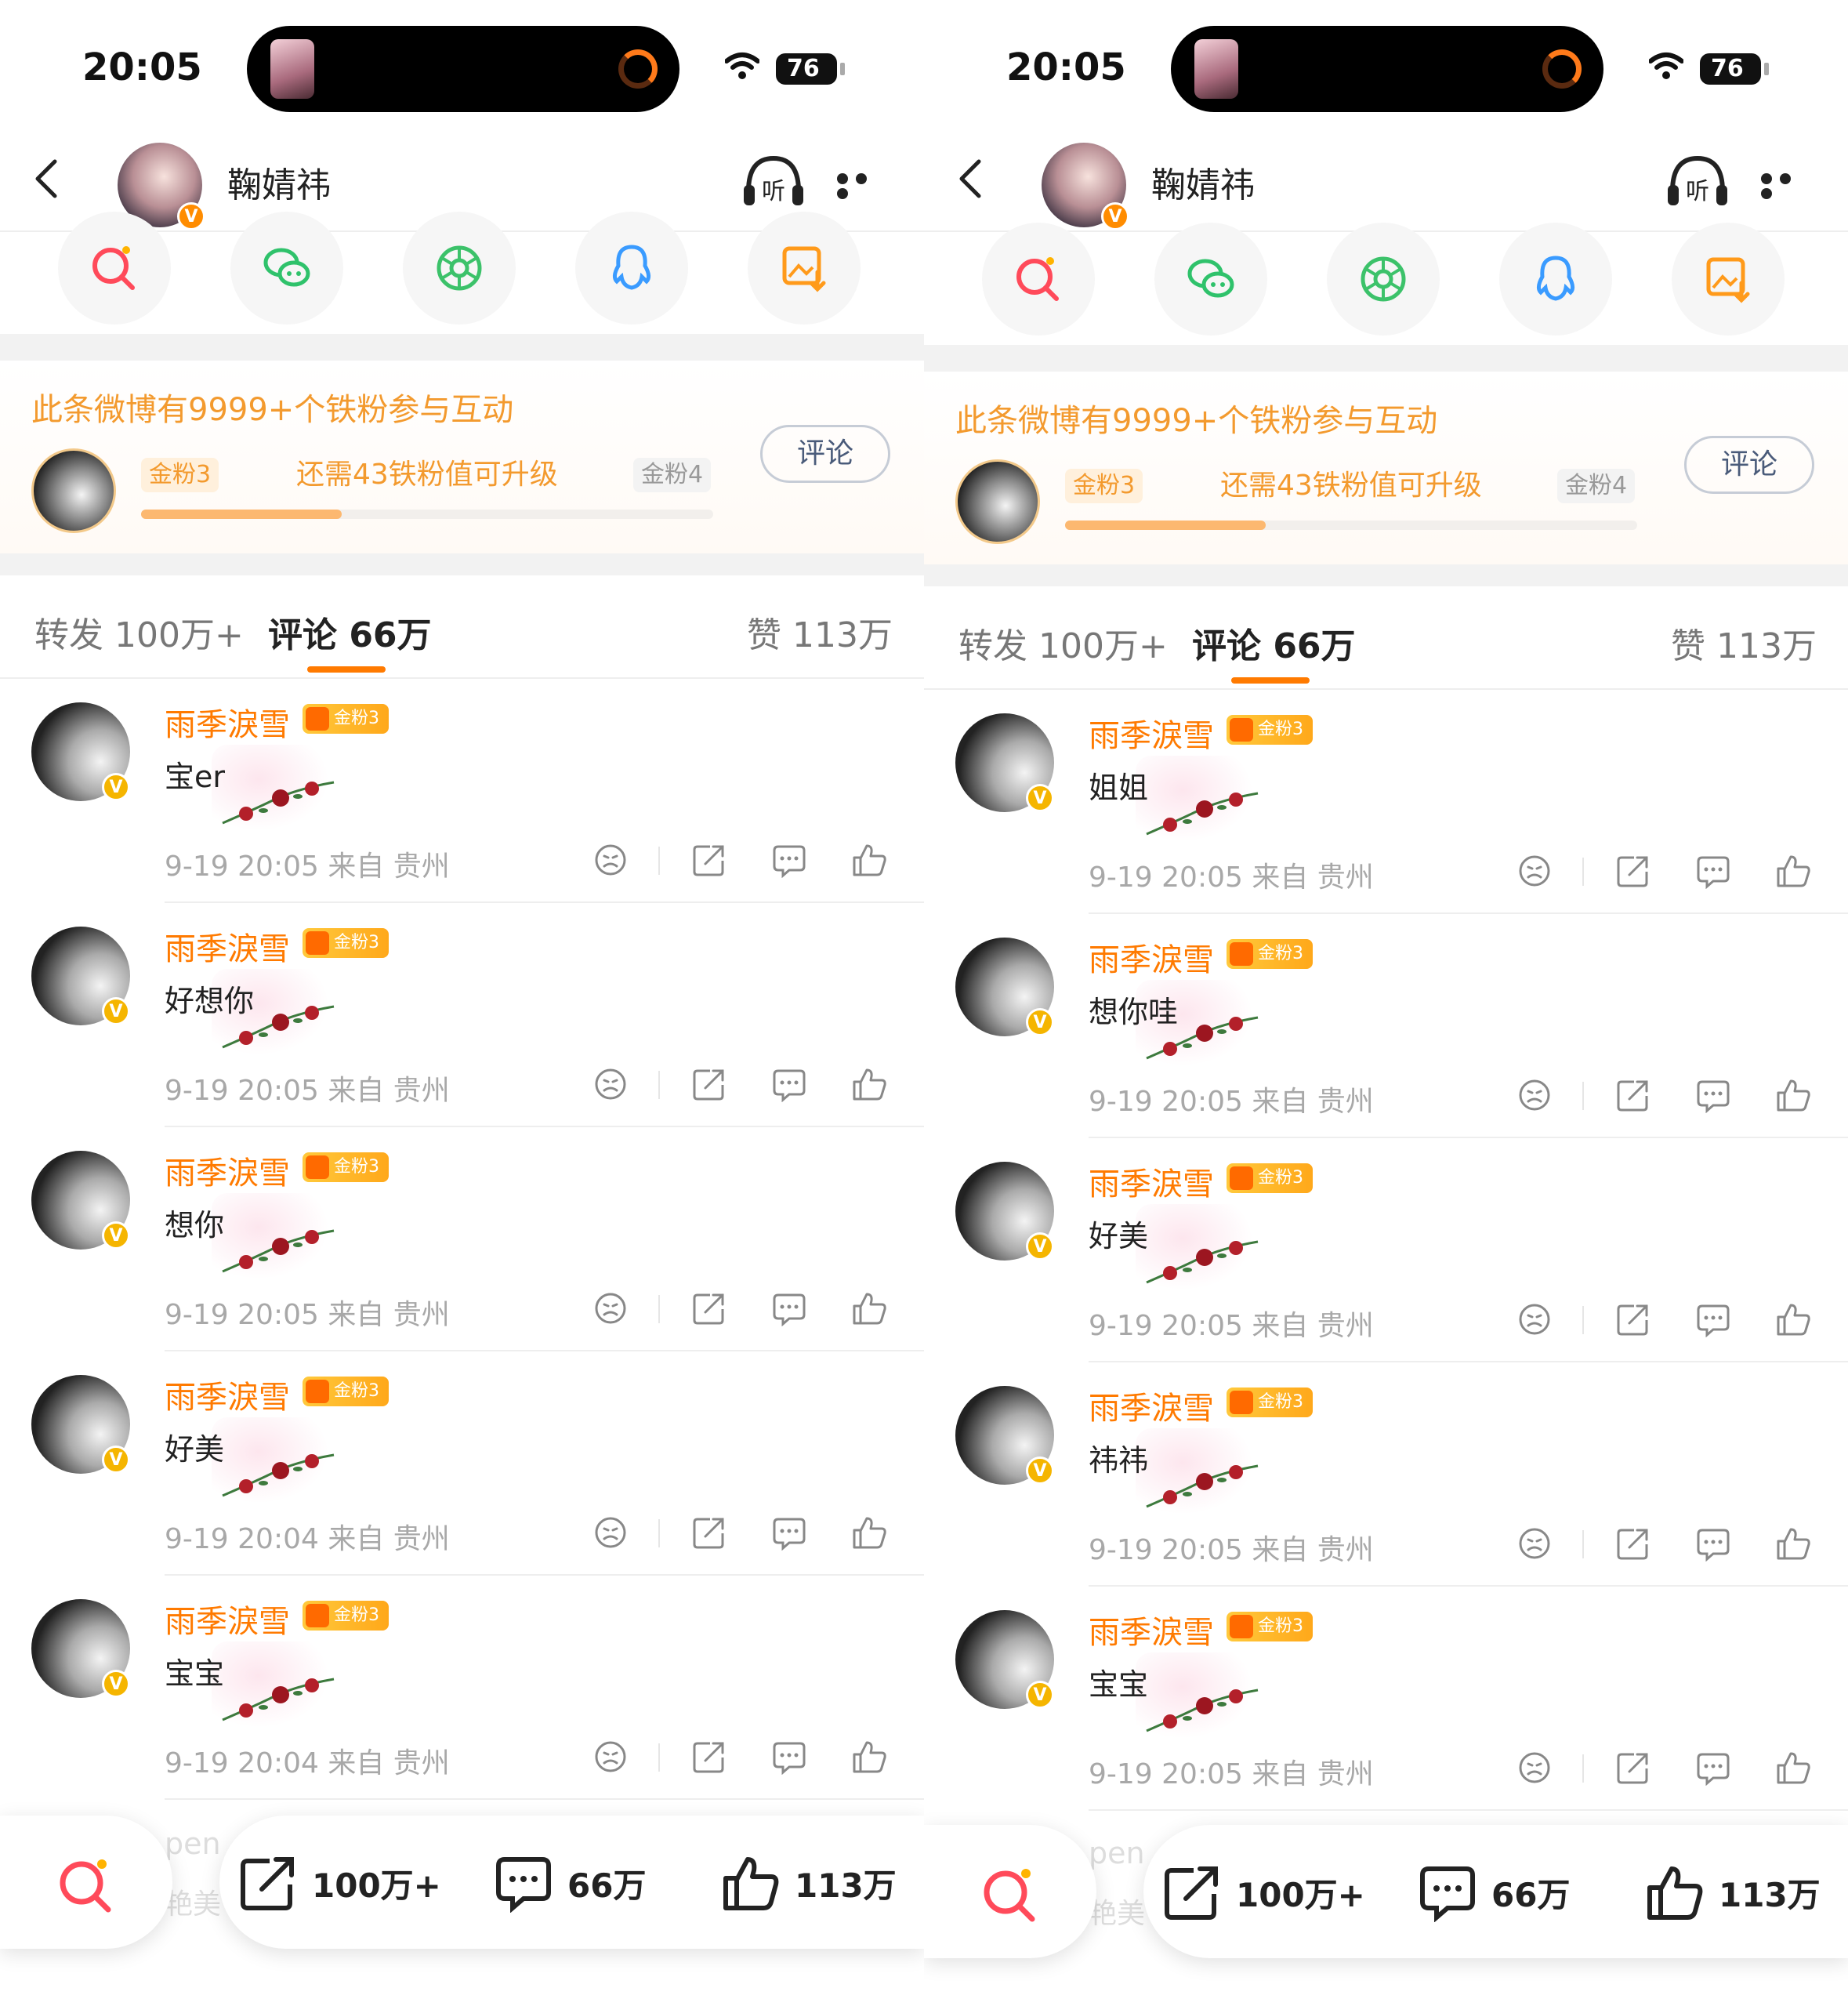 Image resolution: width=1848 pixels, height=2006 pixels. I want to click on comment-item: V 雨季淚雪 金粉3 好美 9-19 20:05 来自 贵州, so click(1386, 1250).